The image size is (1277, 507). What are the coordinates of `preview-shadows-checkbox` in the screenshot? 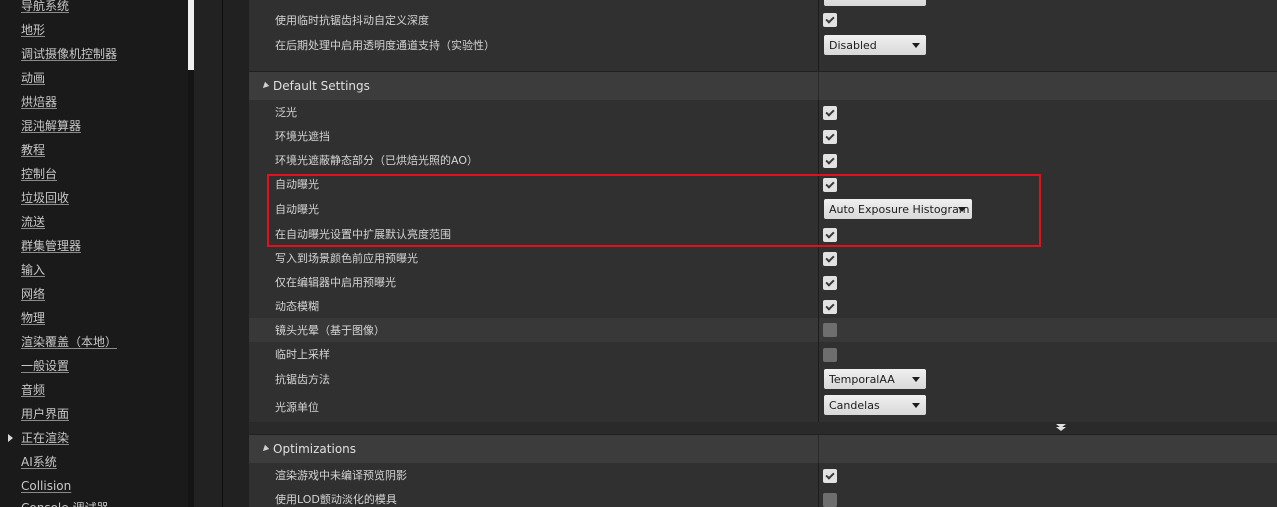 It's located at (830, 476).